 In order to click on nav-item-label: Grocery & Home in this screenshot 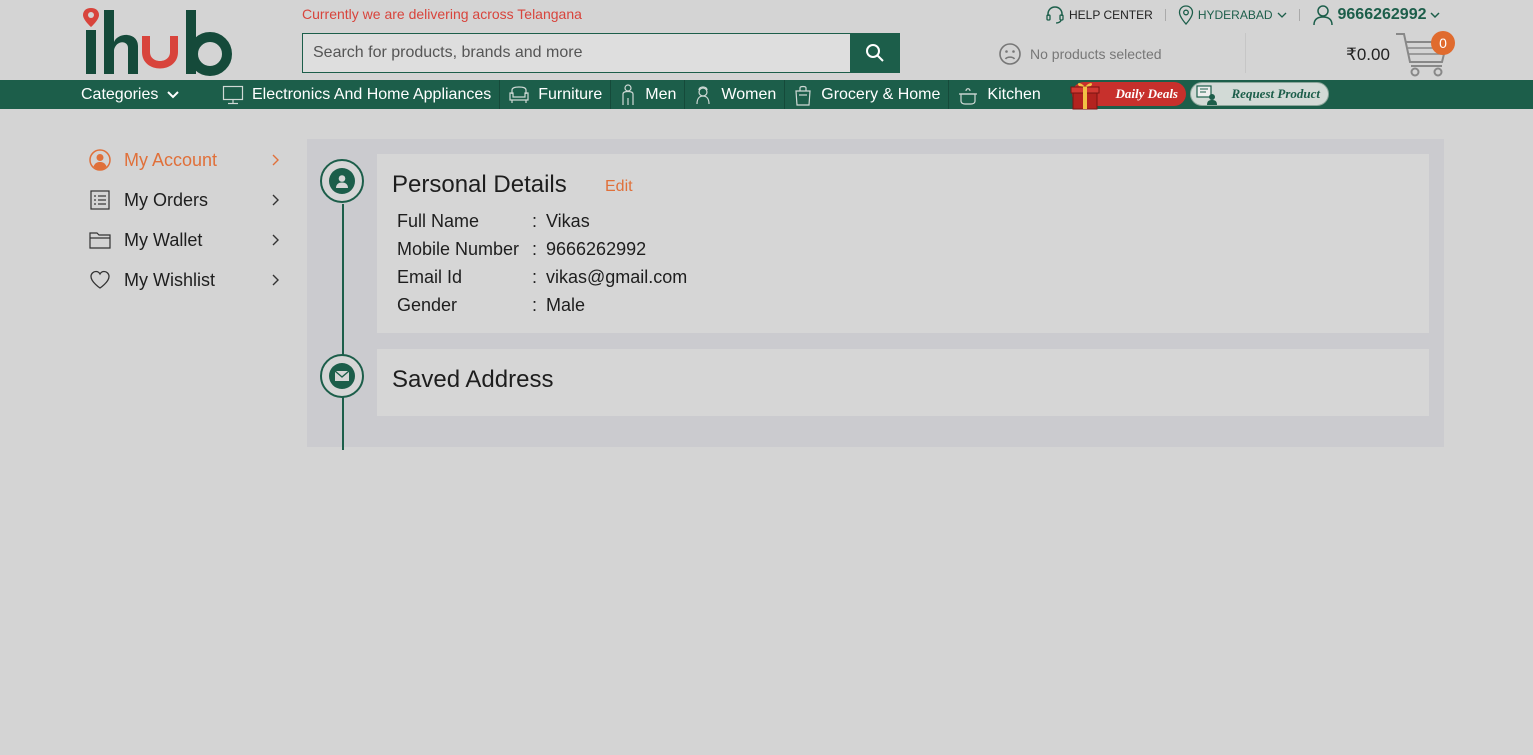, I will do `click(881, 94)`.